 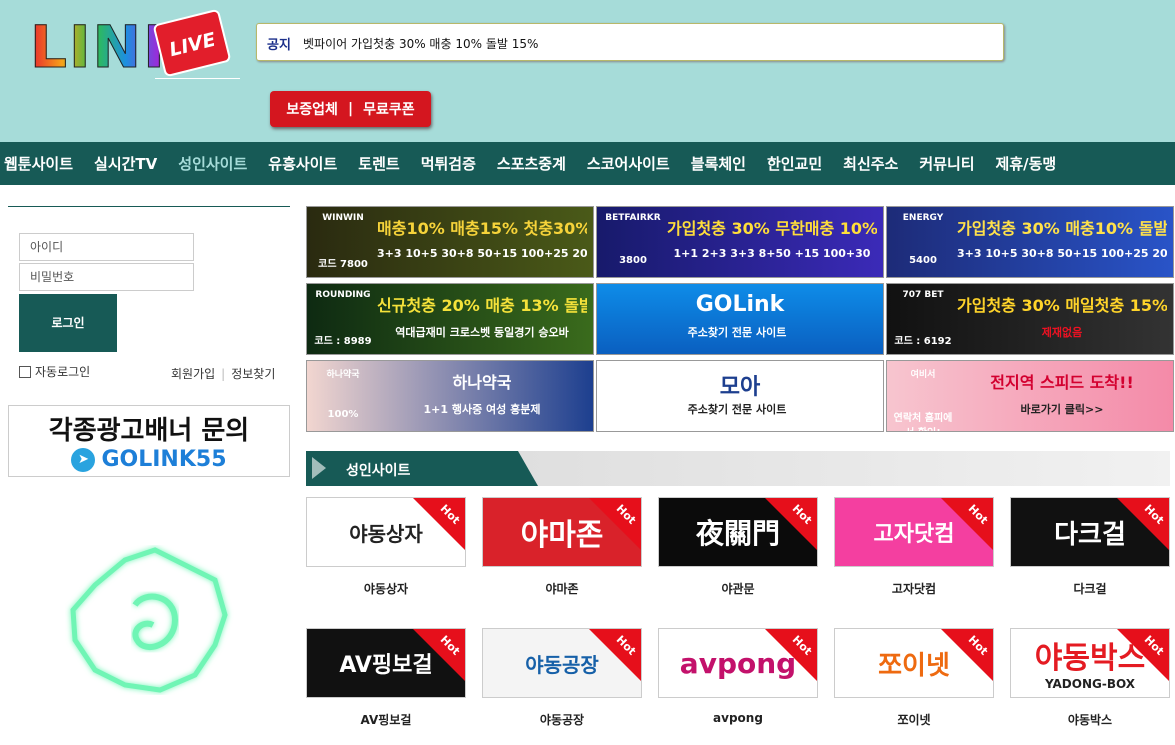 I want to click on banner-brand: WINWIN, so click(x=343, y=218).